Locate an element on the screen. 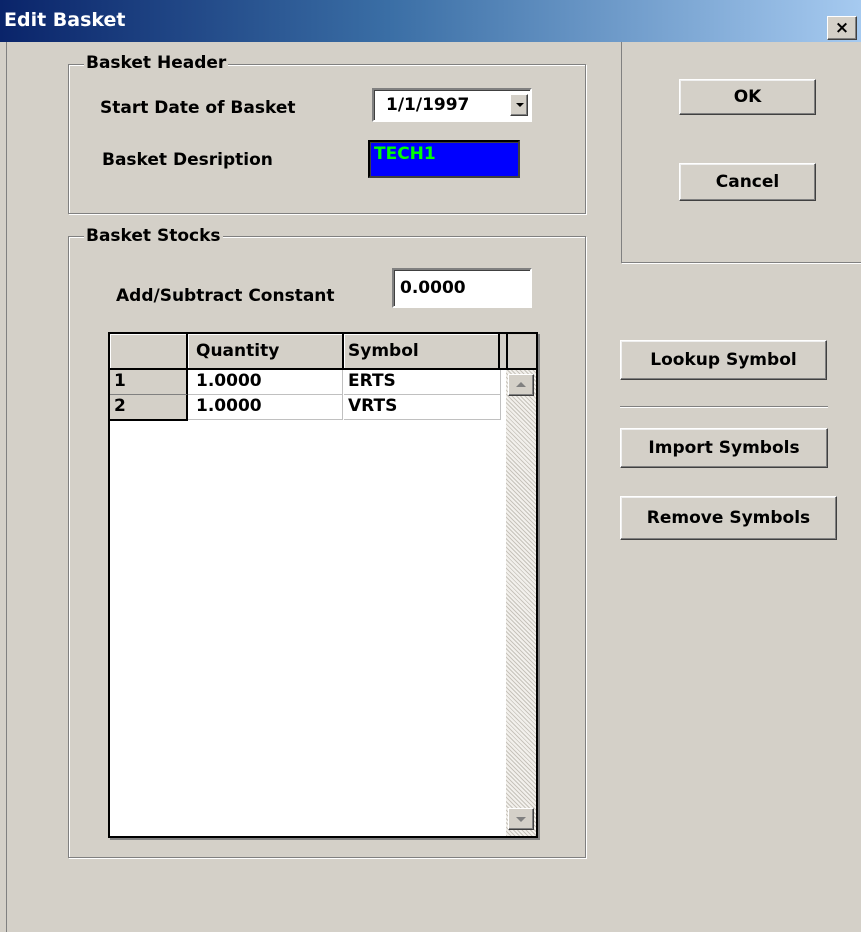 Image resolution: width=861 pixels, height=932 pixels. basket-header-group is located at coordinates (327, 139).